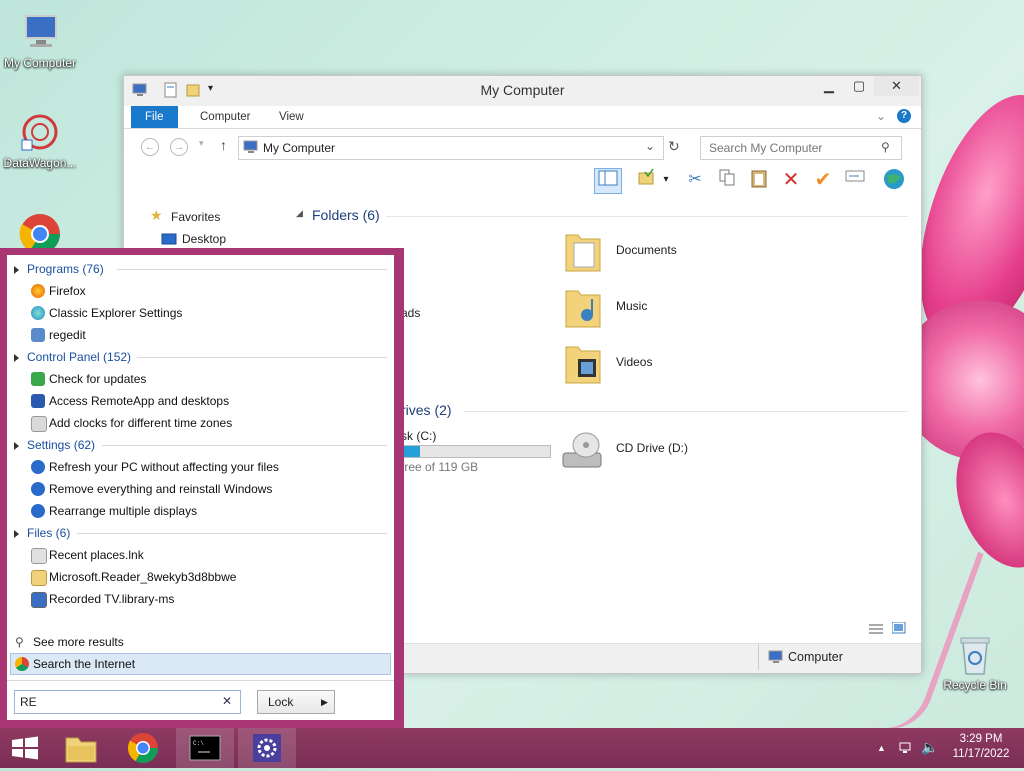  Describe the element at coordinates (829, 86) in the screenshot. I see `minimize-button: ▁` at that location.